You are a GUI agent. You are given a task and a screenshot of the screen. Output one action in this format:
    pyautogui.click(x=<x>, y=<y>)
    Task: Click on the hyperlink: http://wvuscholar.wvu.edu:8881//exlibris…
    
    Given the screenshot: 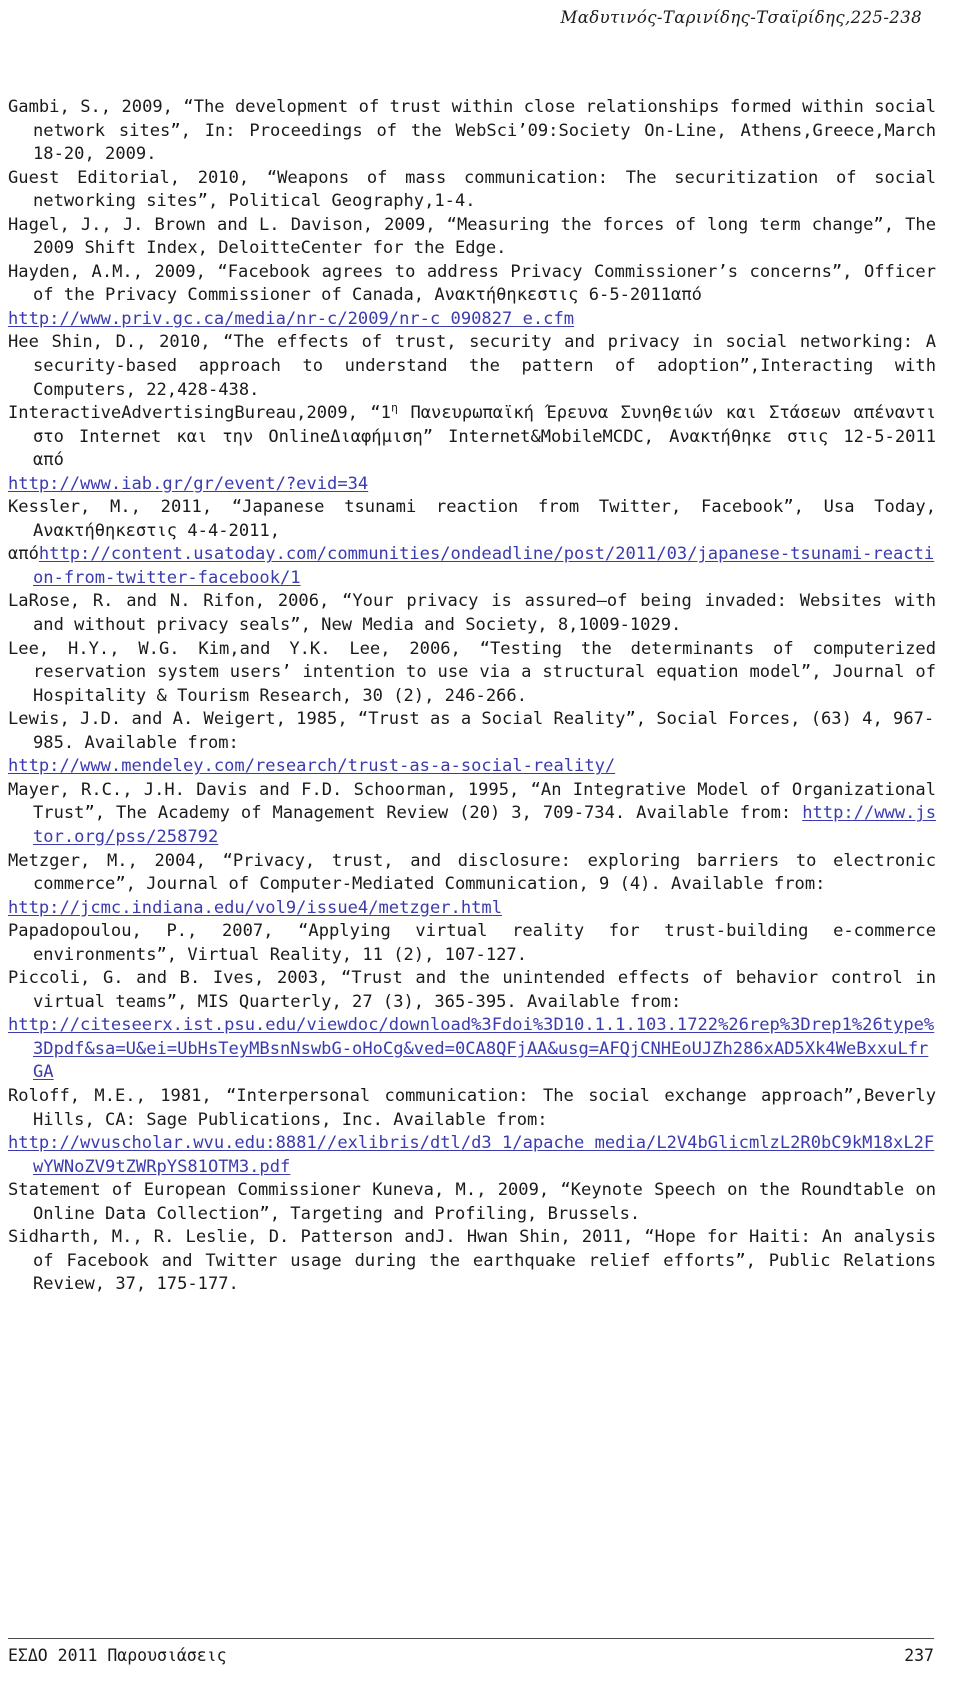 What is the action you would take?
    pyautogui.click(x=471, y=1155)
    